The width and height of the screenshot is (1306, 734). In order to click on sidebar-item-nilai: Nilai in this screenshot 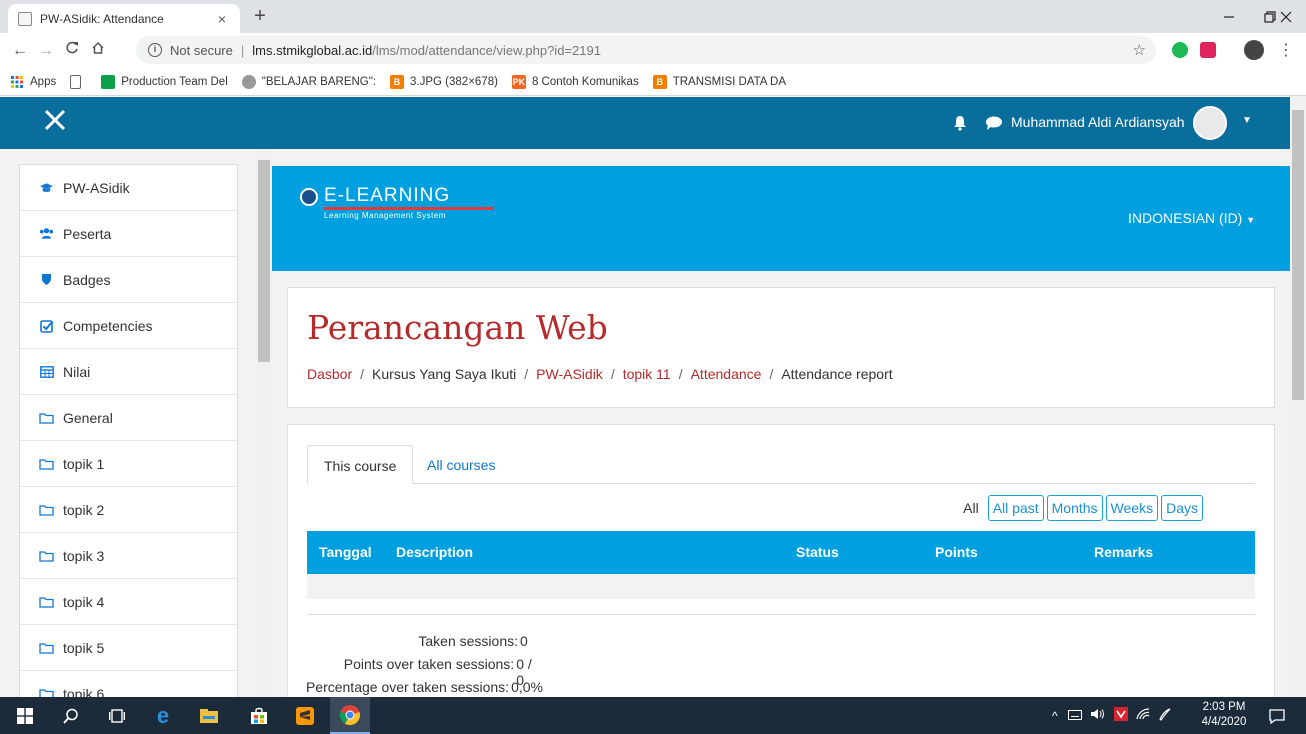, I will do `click(128, 372)`.